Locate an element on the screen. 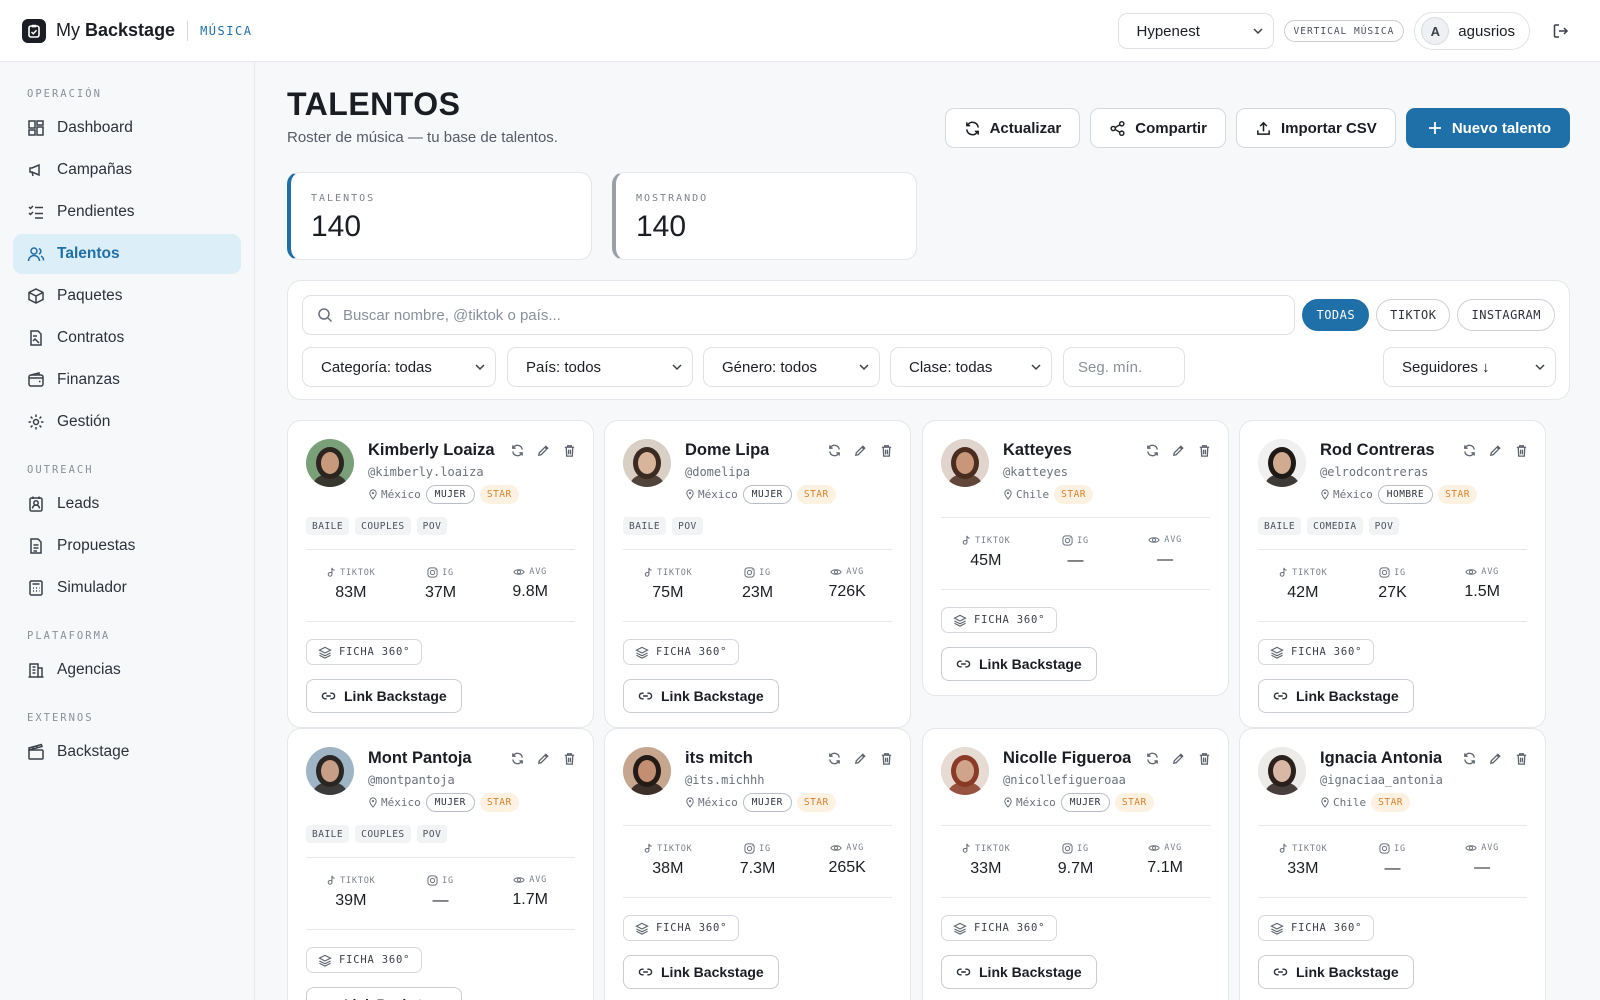  sidebar-item-label: Gestión is located at coordinates (84, 421).